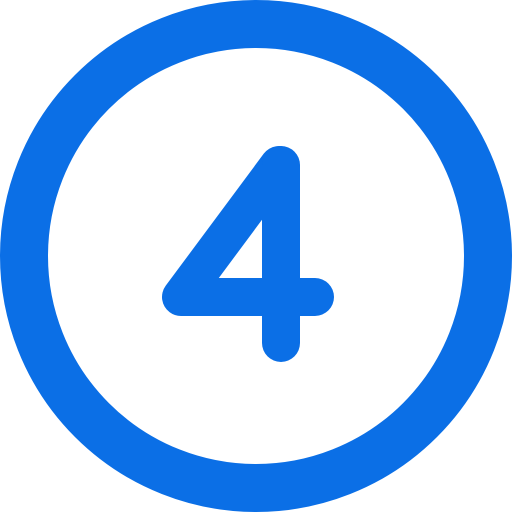 Image resolution: width=512 pixels, height=512 pixels. Describe the element at coordinates (248, 254) in the screenshot. I see `digit-four-glyph` at that location.